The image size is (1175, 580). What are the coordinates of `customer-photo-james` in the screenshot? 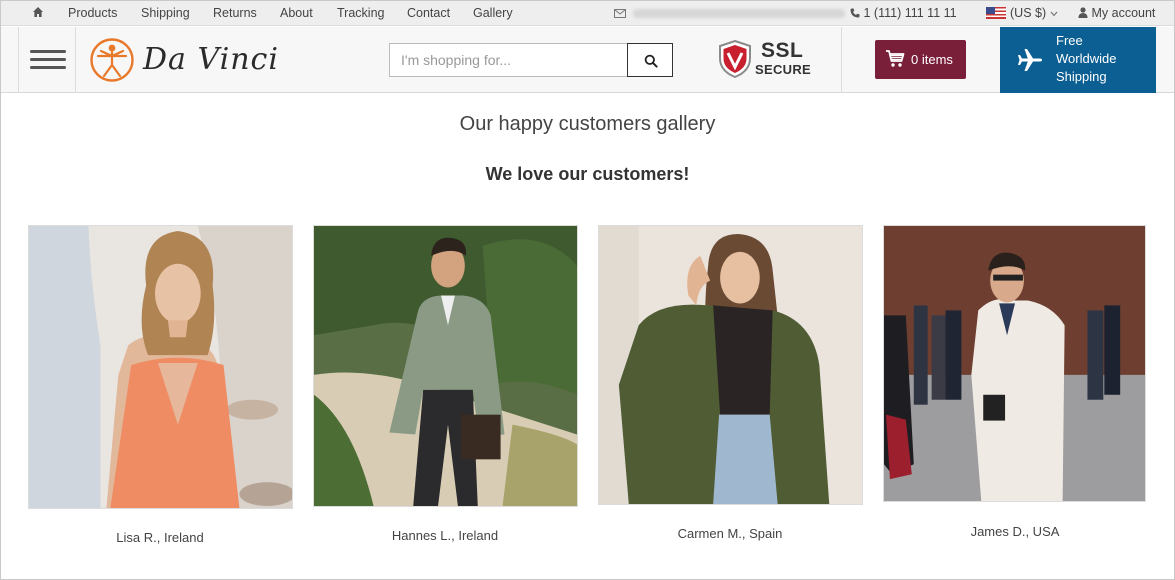 It's located at (1014, 363).